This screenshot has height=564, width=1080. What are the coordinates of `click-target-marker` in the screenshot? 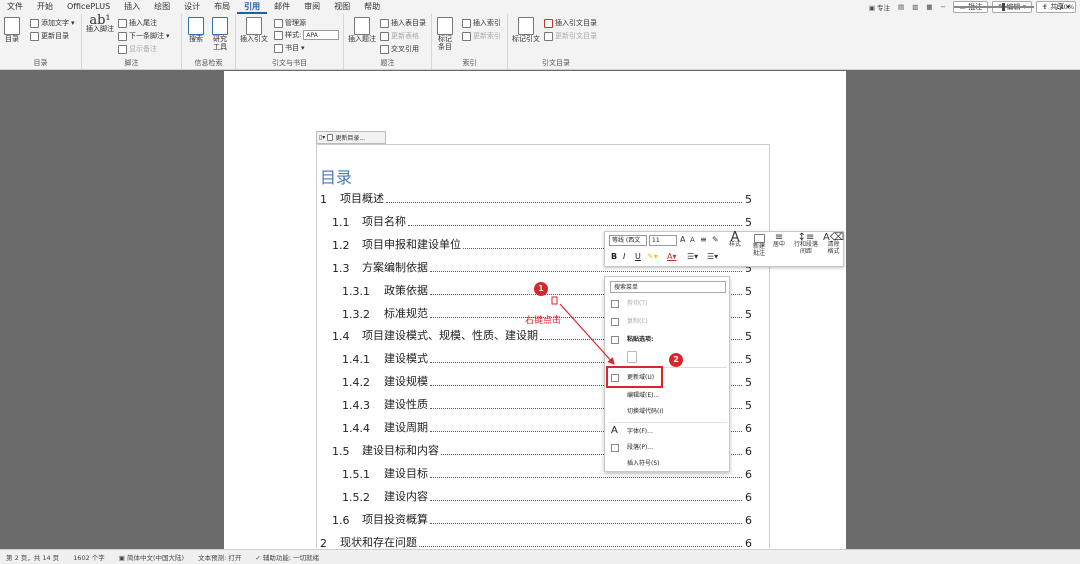 It's located at (554, 300).